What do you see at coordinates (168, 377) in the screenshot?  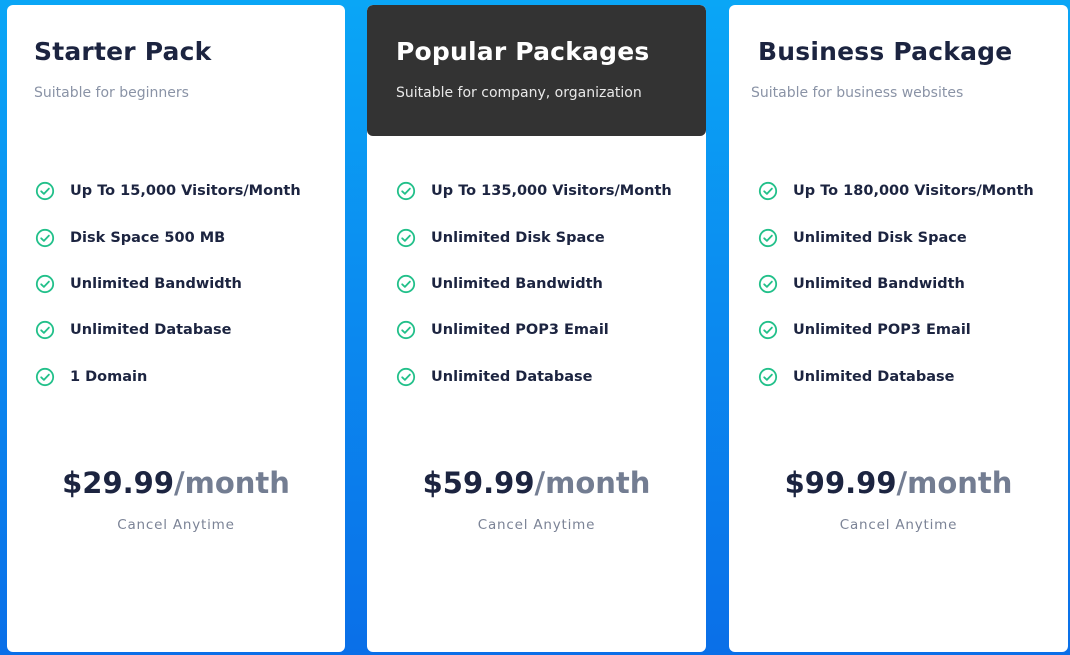 I see `feature-item: 1 Domain` at bounding box center [168, 377].